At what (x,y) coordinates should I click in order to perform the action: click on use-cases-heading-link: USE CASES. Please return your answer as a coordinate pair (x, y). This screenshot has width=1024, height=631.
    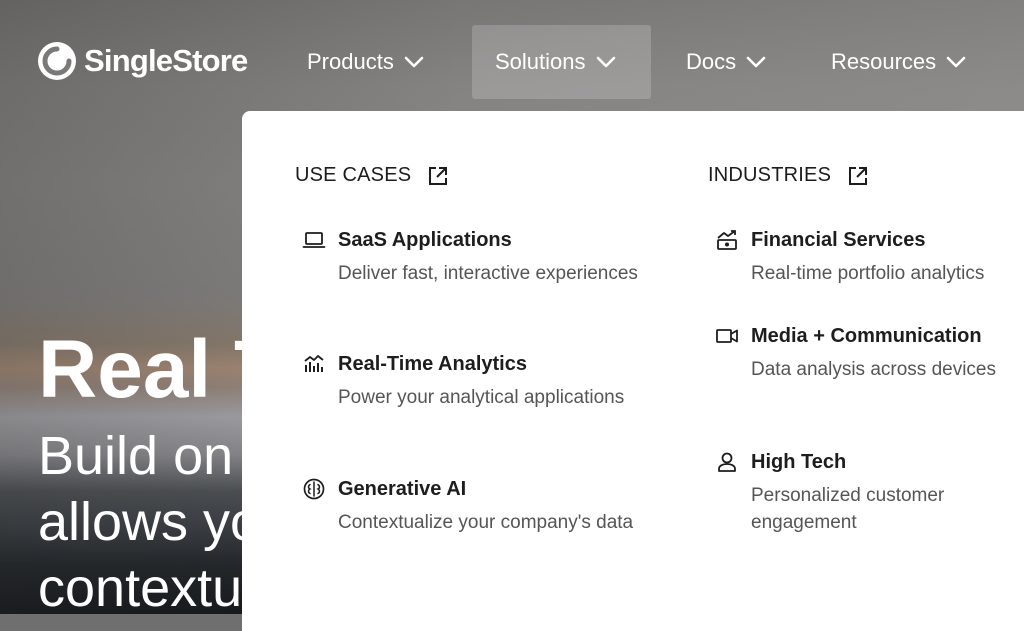
    Looking at the image, I should click on (372, 175).